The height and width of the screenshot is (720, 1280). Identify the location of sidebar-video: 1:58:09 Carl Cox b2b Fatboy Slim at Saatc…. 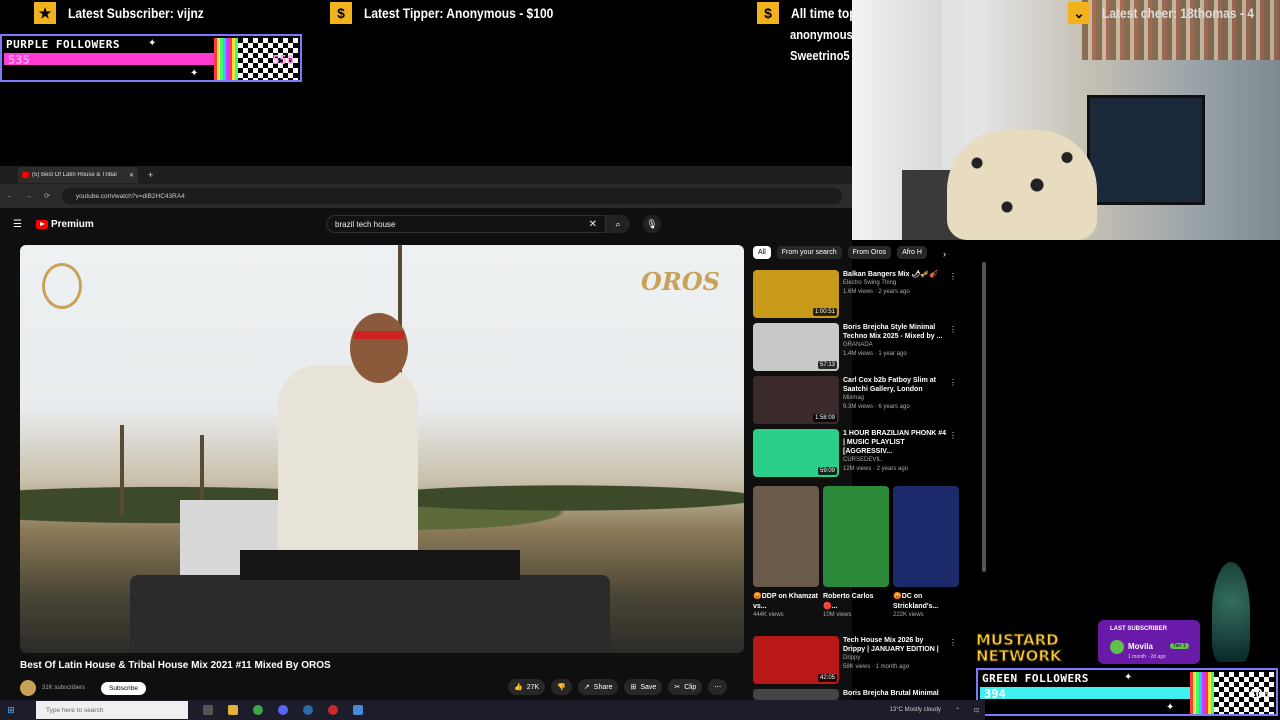
(858, 400).